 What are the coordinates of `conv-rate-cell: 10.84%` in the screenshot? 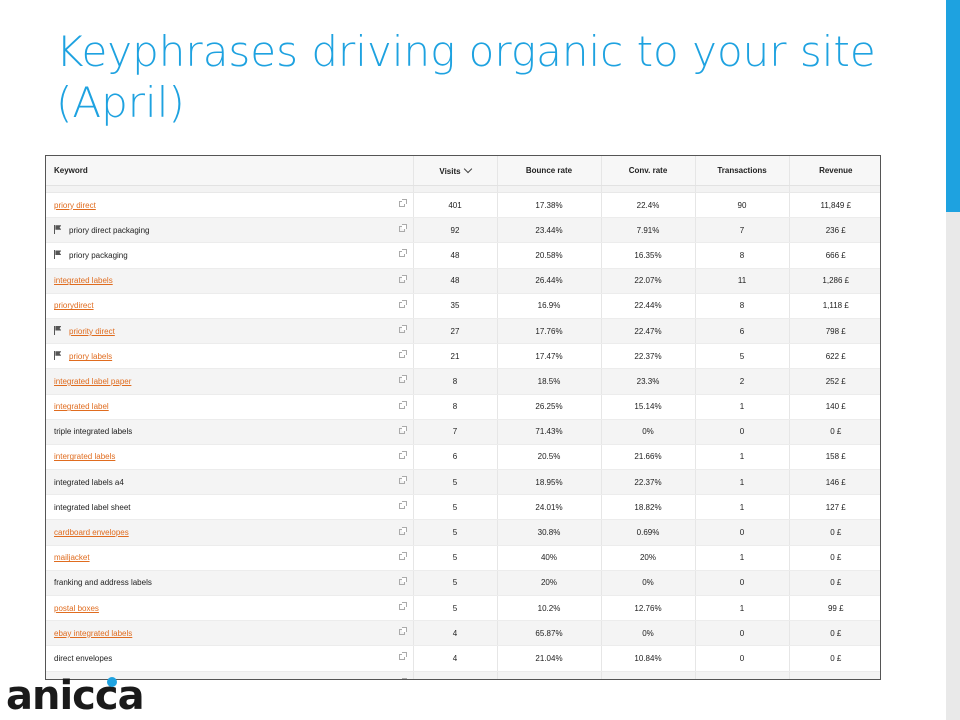 It's located at (647, 658).